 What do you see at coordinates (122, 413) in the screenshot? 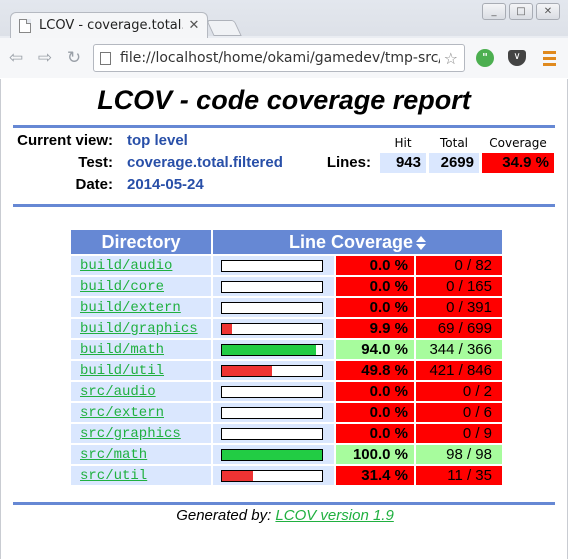
I see `directory-link: src/extern` at bounding box center [122, 413].